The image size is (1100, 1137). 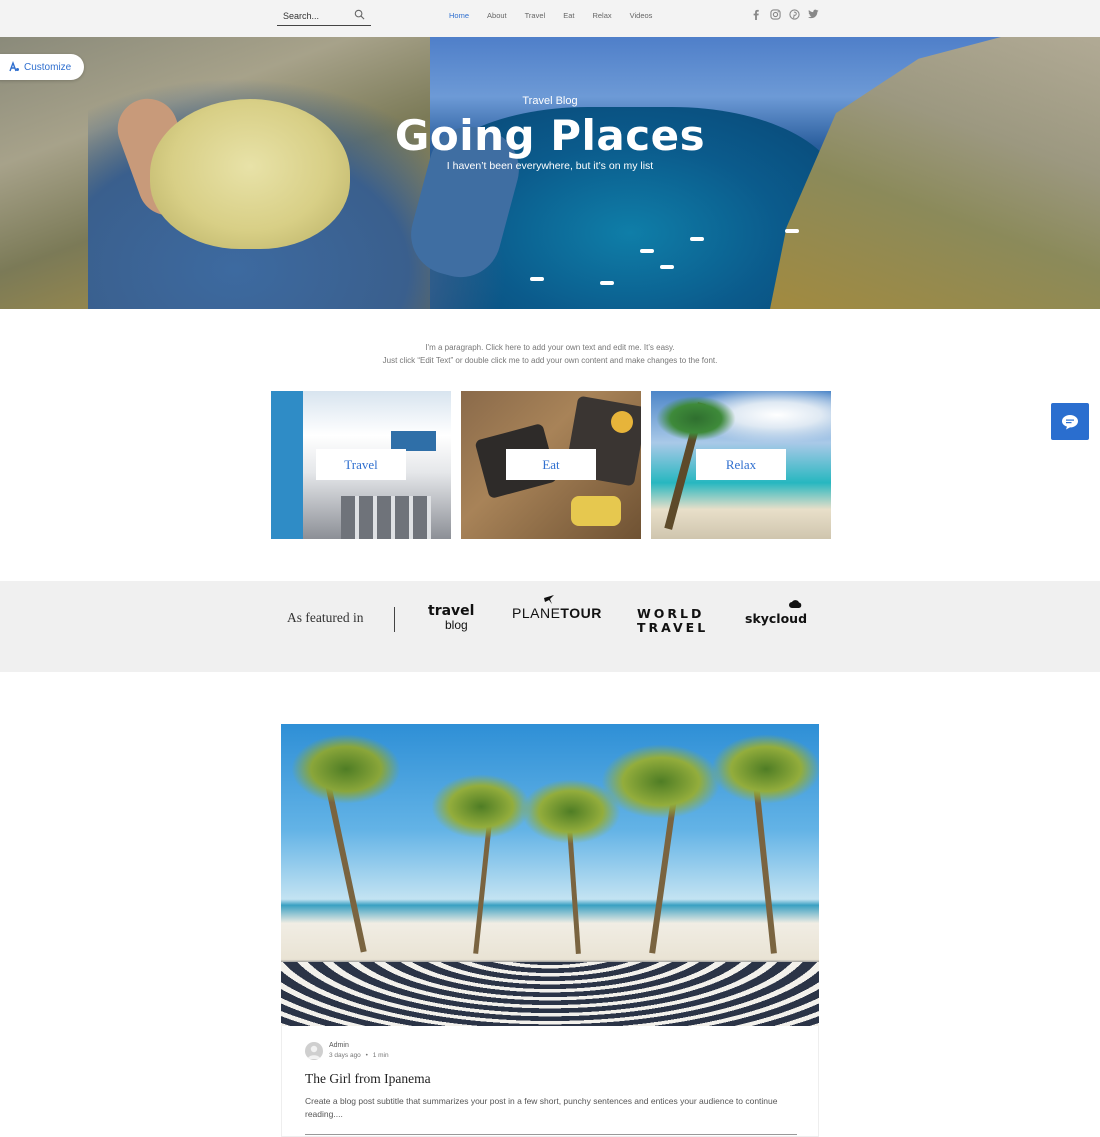 What do you see at coordinates (380, 1055) in the screenshot?
I see `post-read-time: 1 min` at bounding box center [380, 1055].